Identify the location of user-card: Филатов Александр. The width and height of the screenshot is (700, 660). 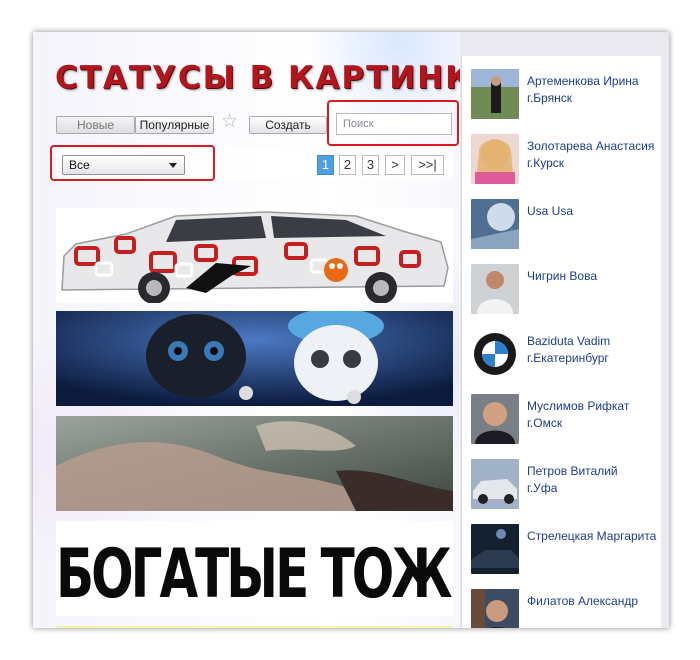
(566, 608).